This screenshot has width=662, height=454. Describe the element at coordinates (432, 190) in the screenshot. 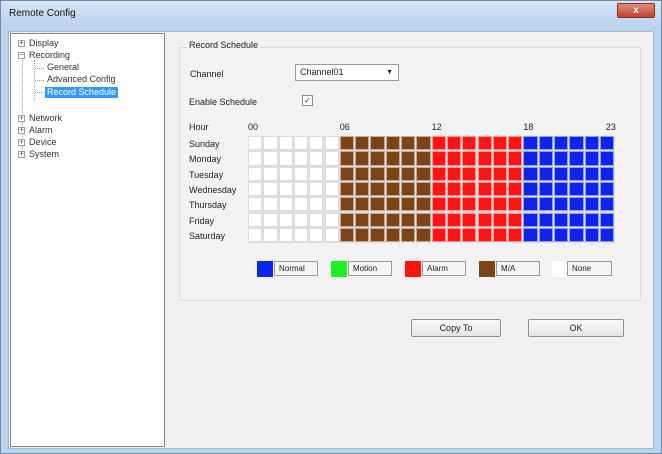

I see `schedule-grid` at that location.